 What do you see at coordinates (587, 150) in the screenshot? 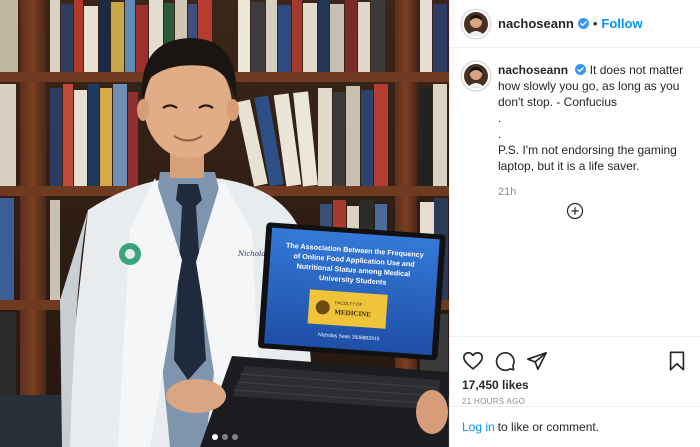
I see `caption-text-line: P.S. I'm not endorsing the gaming` at bounding box center [587, 150].